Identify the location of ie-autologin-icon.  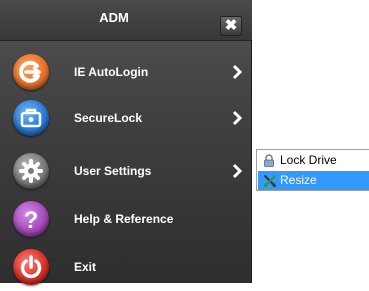
(31, 72).